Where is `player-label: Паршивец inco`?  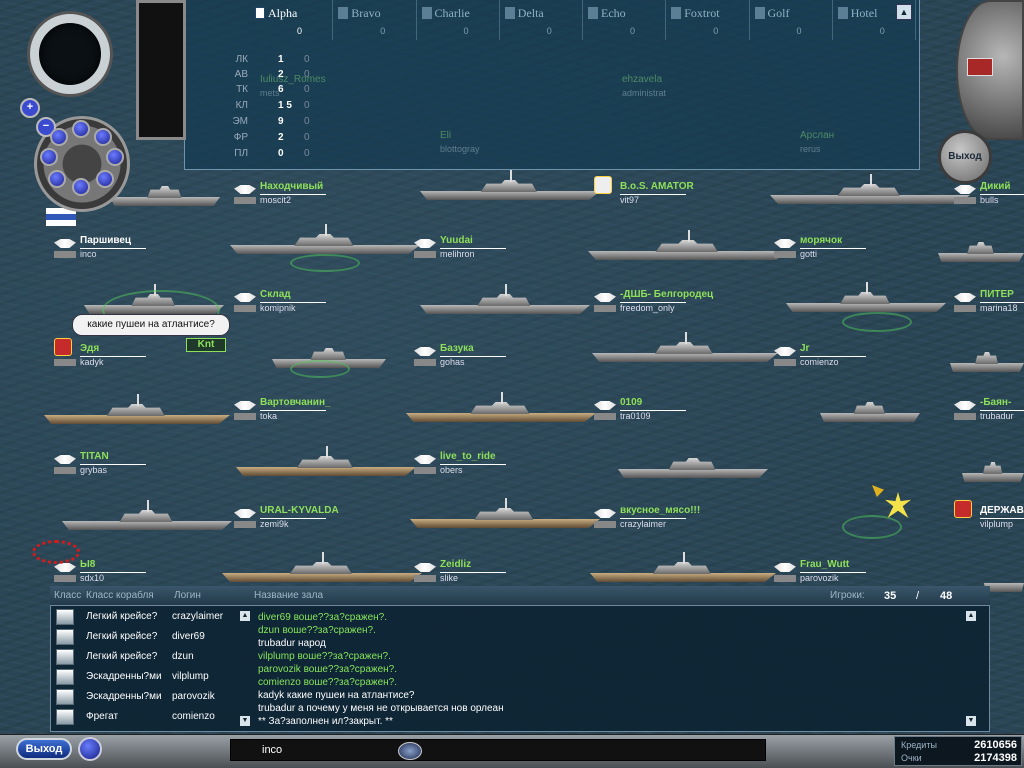
player-label: Паршивец inco is located at coordinates (100, 249).